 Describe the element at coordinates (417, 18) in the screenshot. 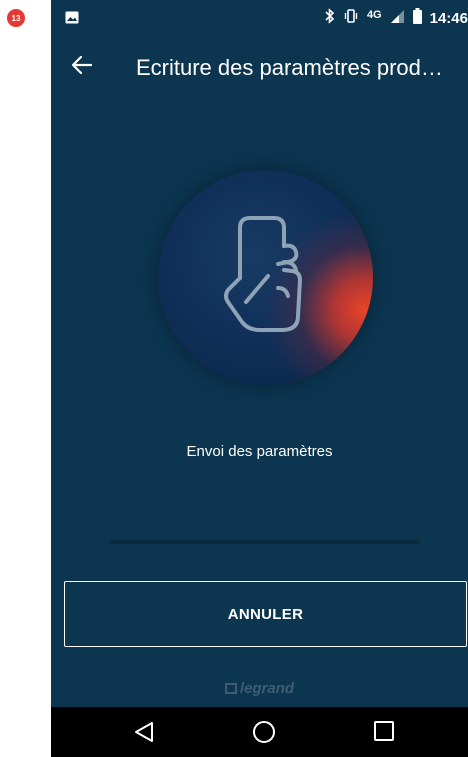

I see `battery-icon` at that location.